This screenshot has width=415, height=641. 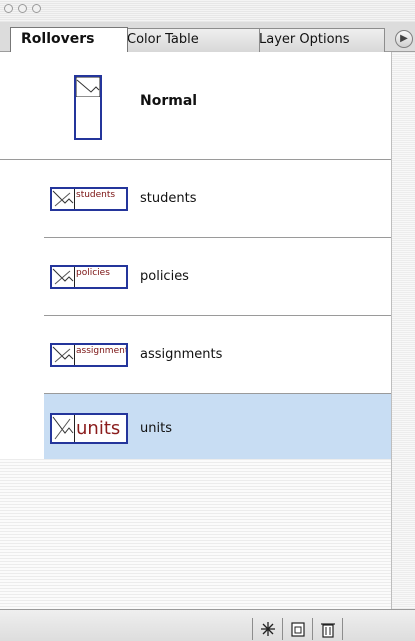 What do you see at coordinates (156, 428) in the screenshot?
I see `rollover-label: units` at bounding box center [156, 428].